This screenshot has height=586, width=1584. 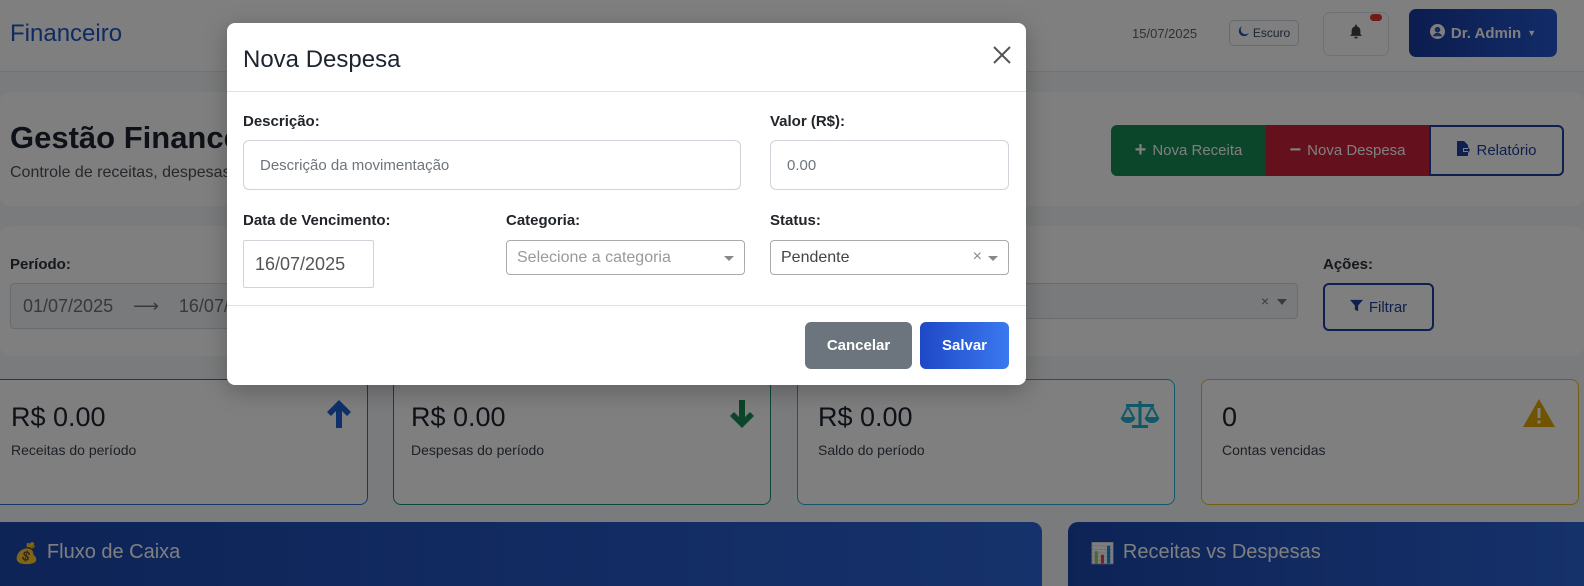 I want to click on modal-title: Nova Despesa, so click(x=322, y=59).